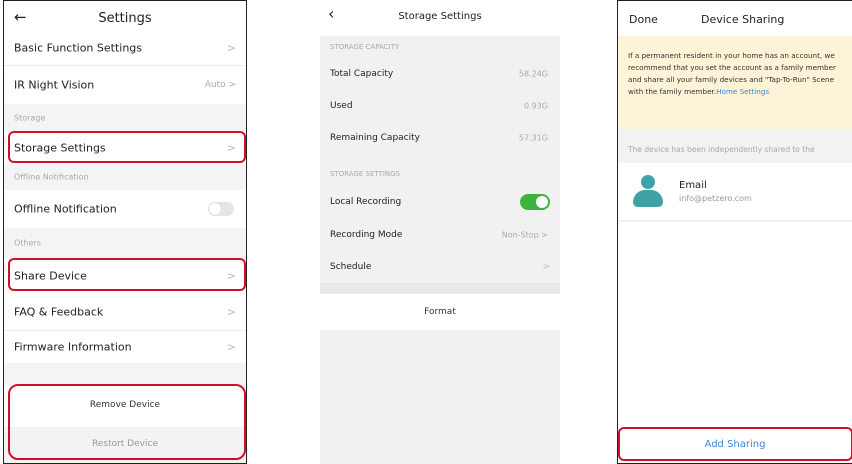  What do you see at coordinates (125, 312) in the screenshot?
I see `faq-feedback-row: FAQ & Feedback >` at bounding box center [125, 312].